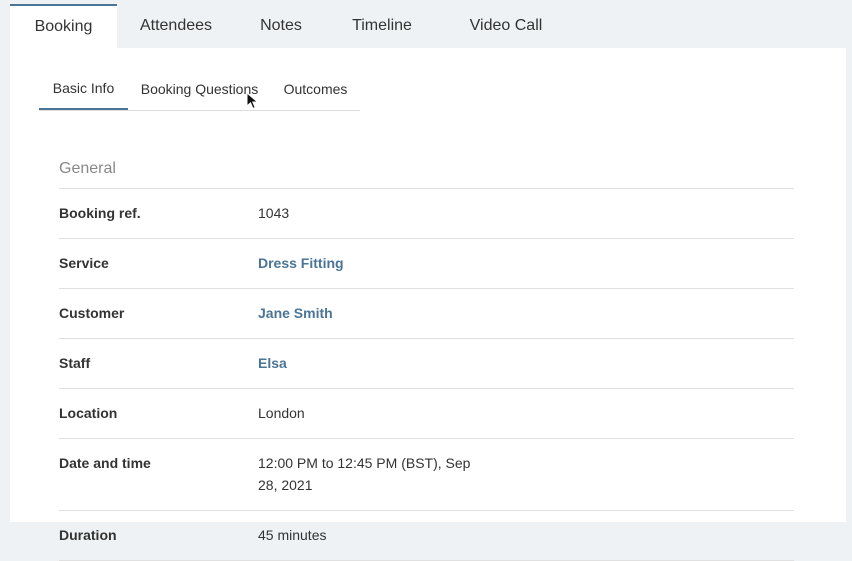 The height and width of the screenshot is (561, 852). I want to click on tab-attendees: Attendees, so click(176, 26).